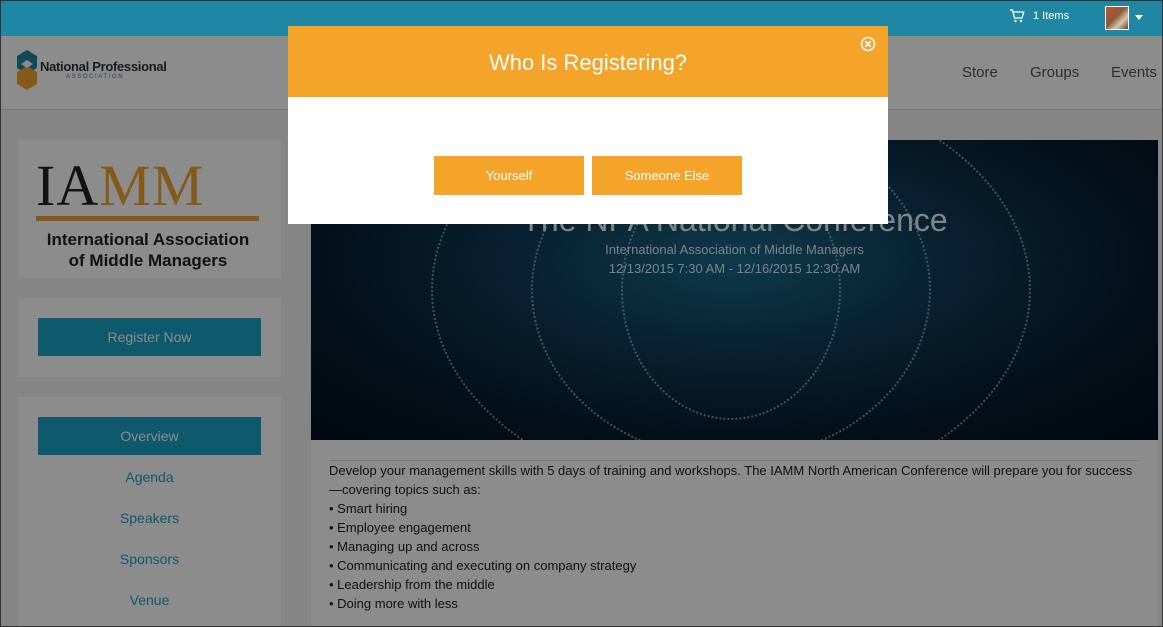  Describe the element at coordinates (509, 175) in the screenshot. I see `register-yourself-button: Yourself` at that location.